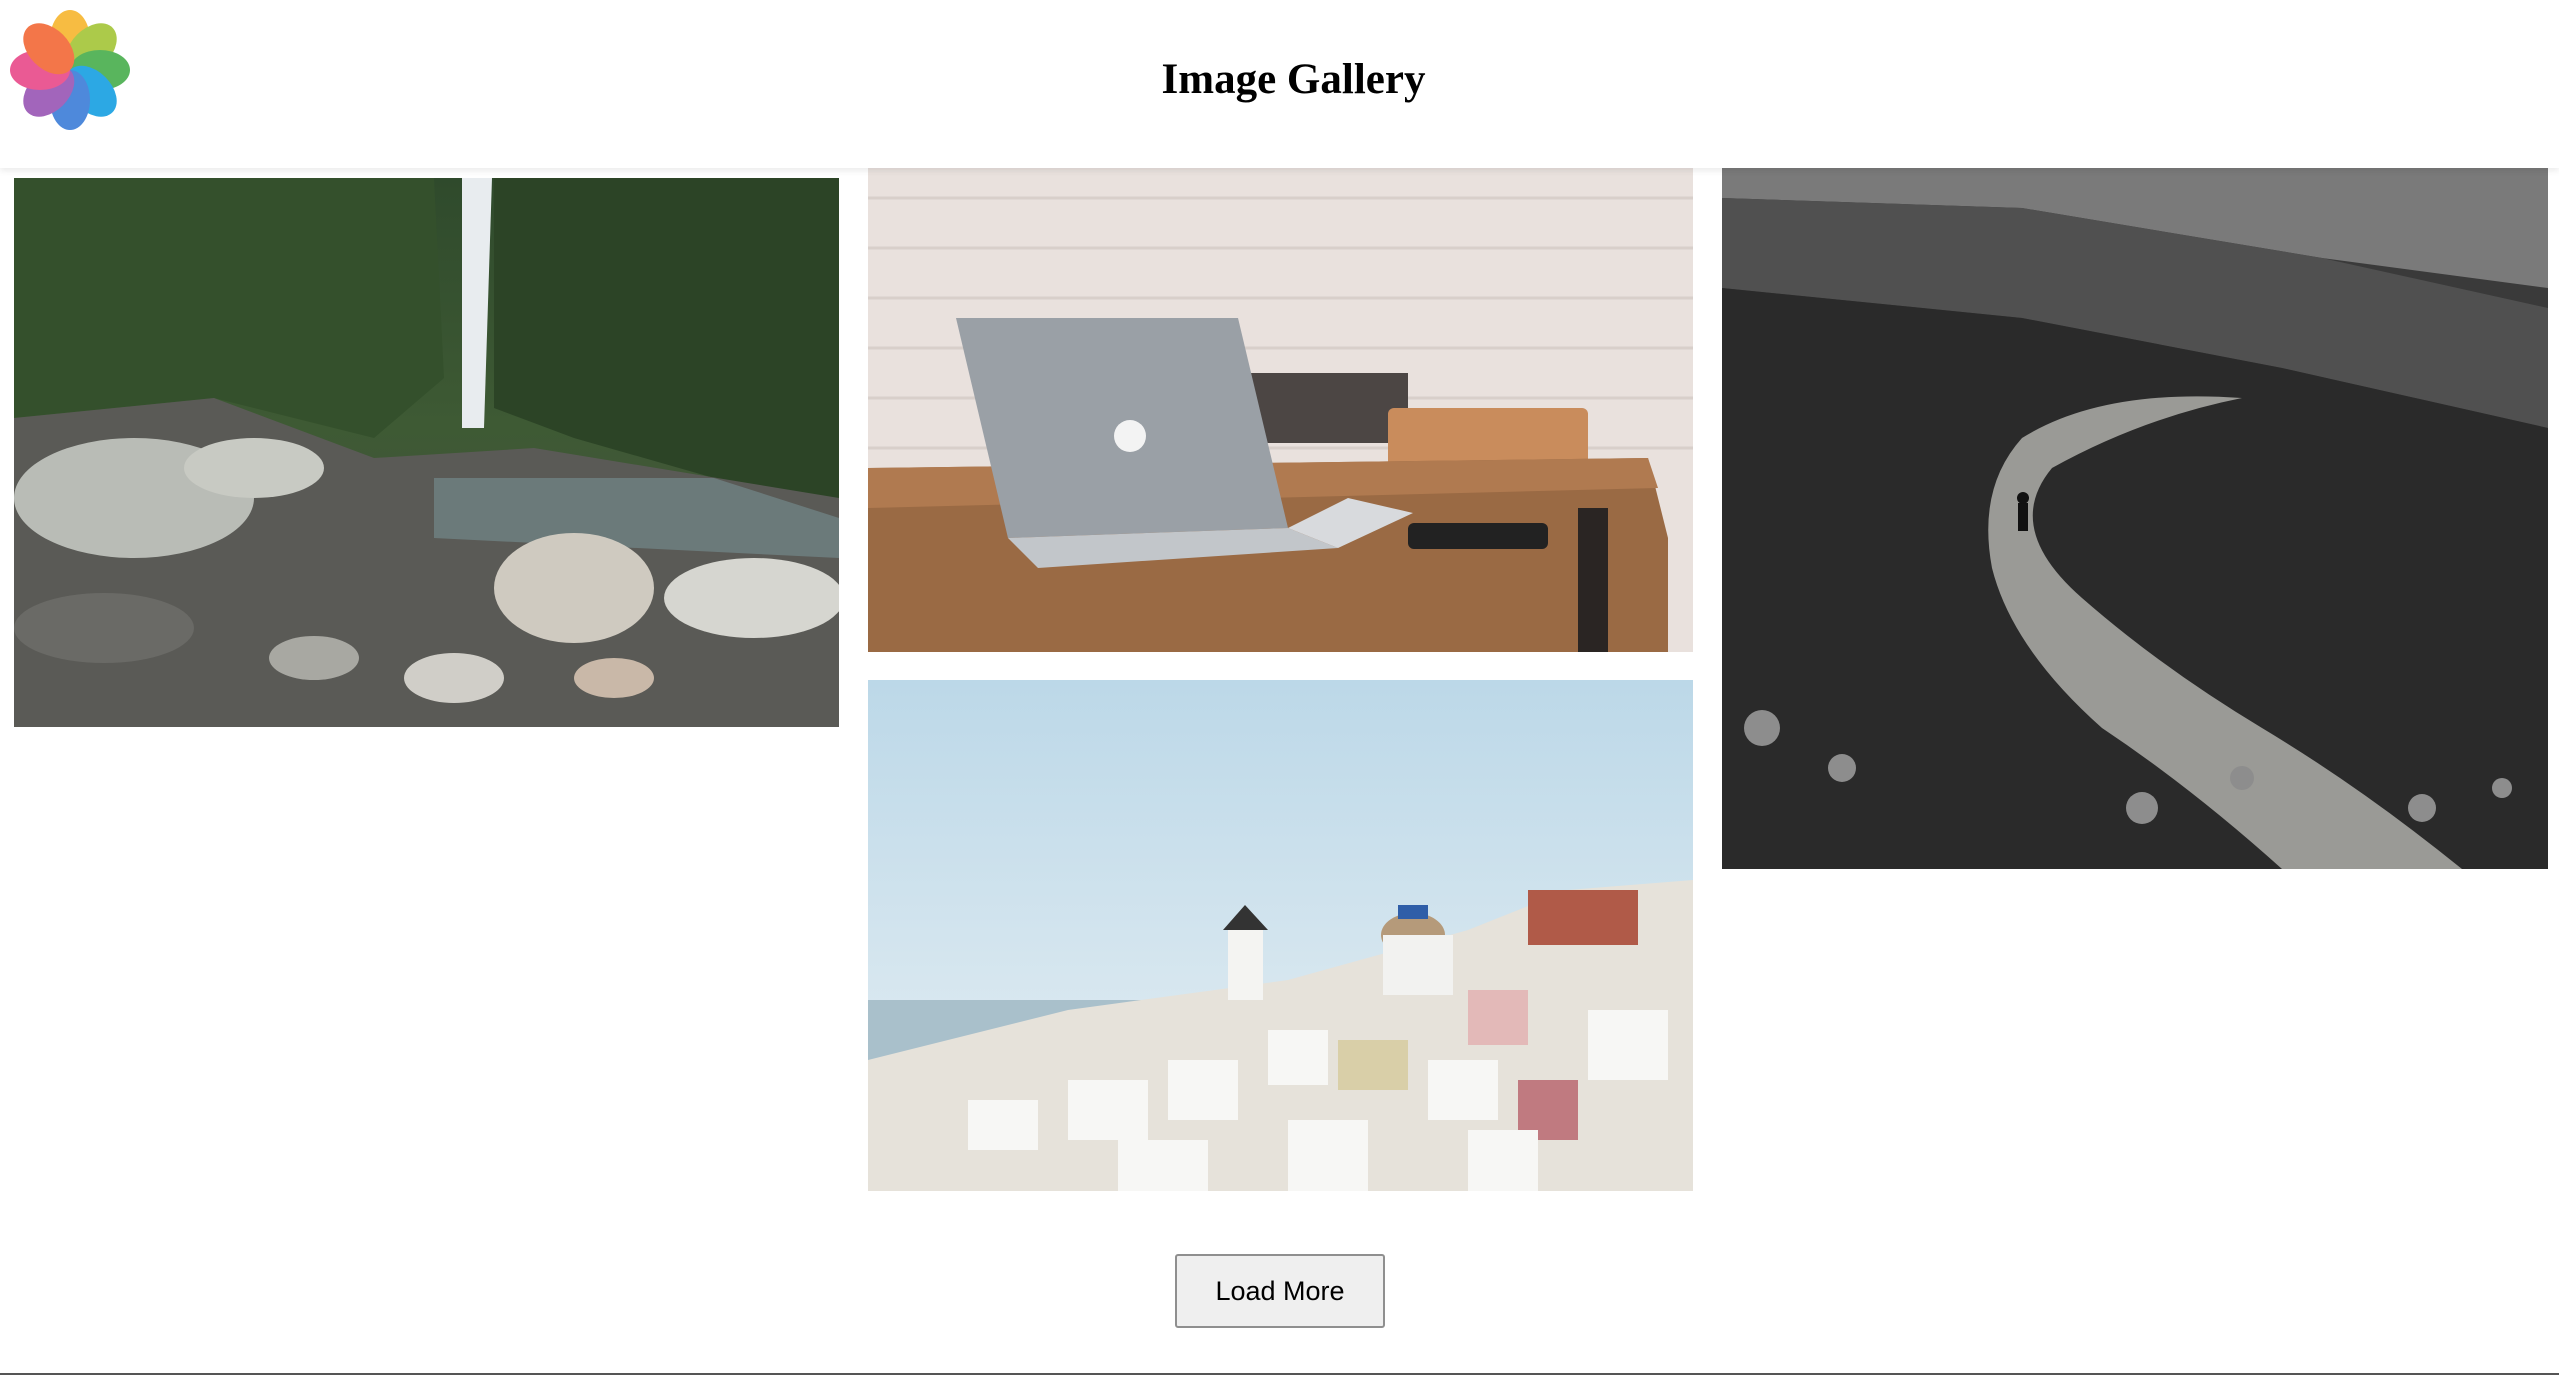  Describe the element at coordinates (1280, 1291) in the screenshot. I see `load-more-button: Load More` at that location.